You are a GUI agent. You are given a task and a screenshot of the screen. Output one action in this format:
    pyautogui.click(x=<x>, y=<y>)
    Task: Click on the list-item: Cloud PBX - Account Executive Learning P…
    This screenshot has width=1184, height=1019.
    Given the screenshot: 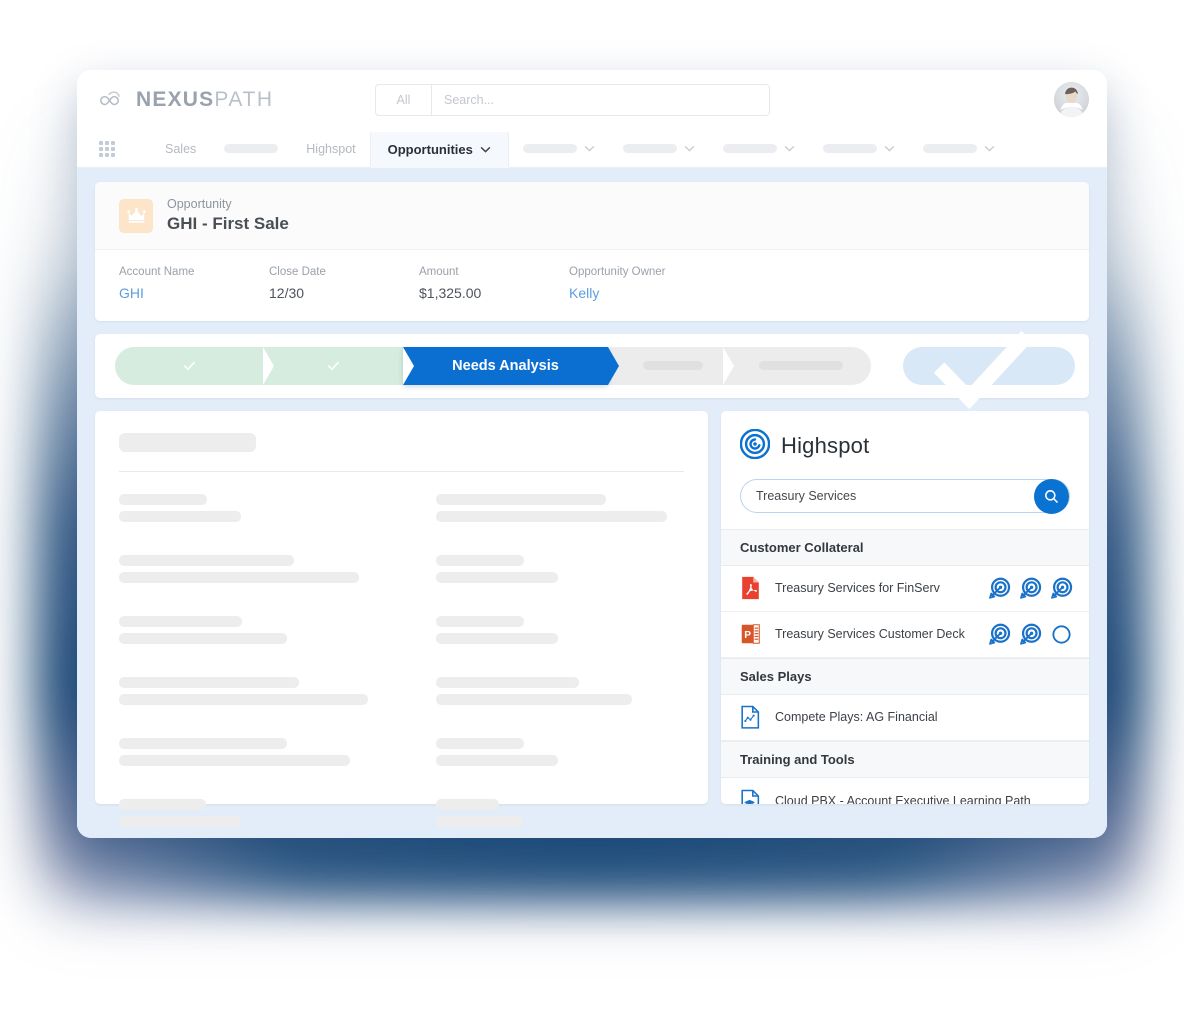 What is the action you would take?
    pyautogui.click(x=905, y=790)
    